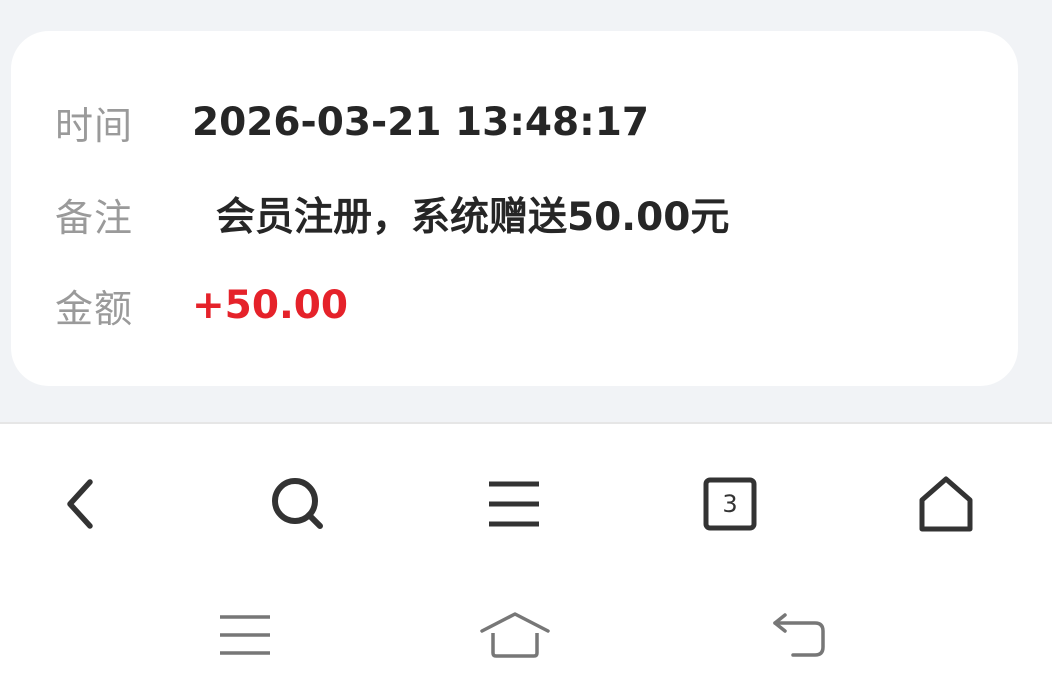 This screenshot has width=1052, height=696. I want to click on system-home-button, so click(515, 635).